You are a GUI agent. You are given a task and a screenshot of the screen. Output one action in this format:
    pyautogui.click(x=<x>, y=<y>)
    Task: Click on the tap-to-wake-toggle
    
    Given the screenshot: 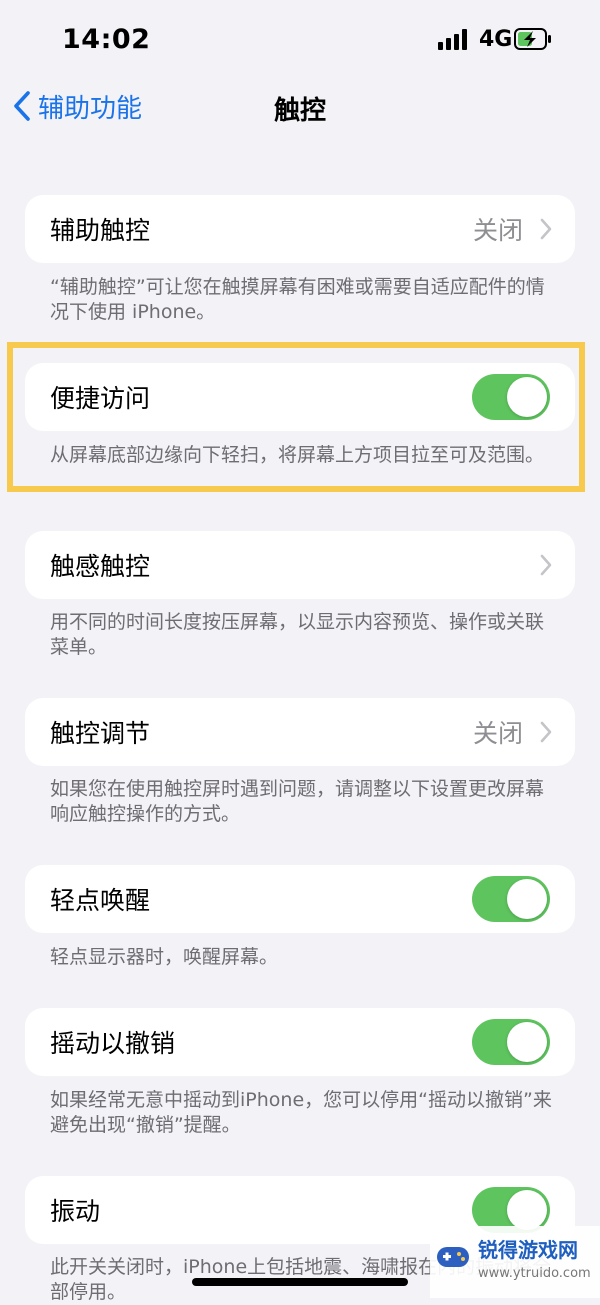 What is the action you would take?
    pyautogui.click(x=511, y=899)
    